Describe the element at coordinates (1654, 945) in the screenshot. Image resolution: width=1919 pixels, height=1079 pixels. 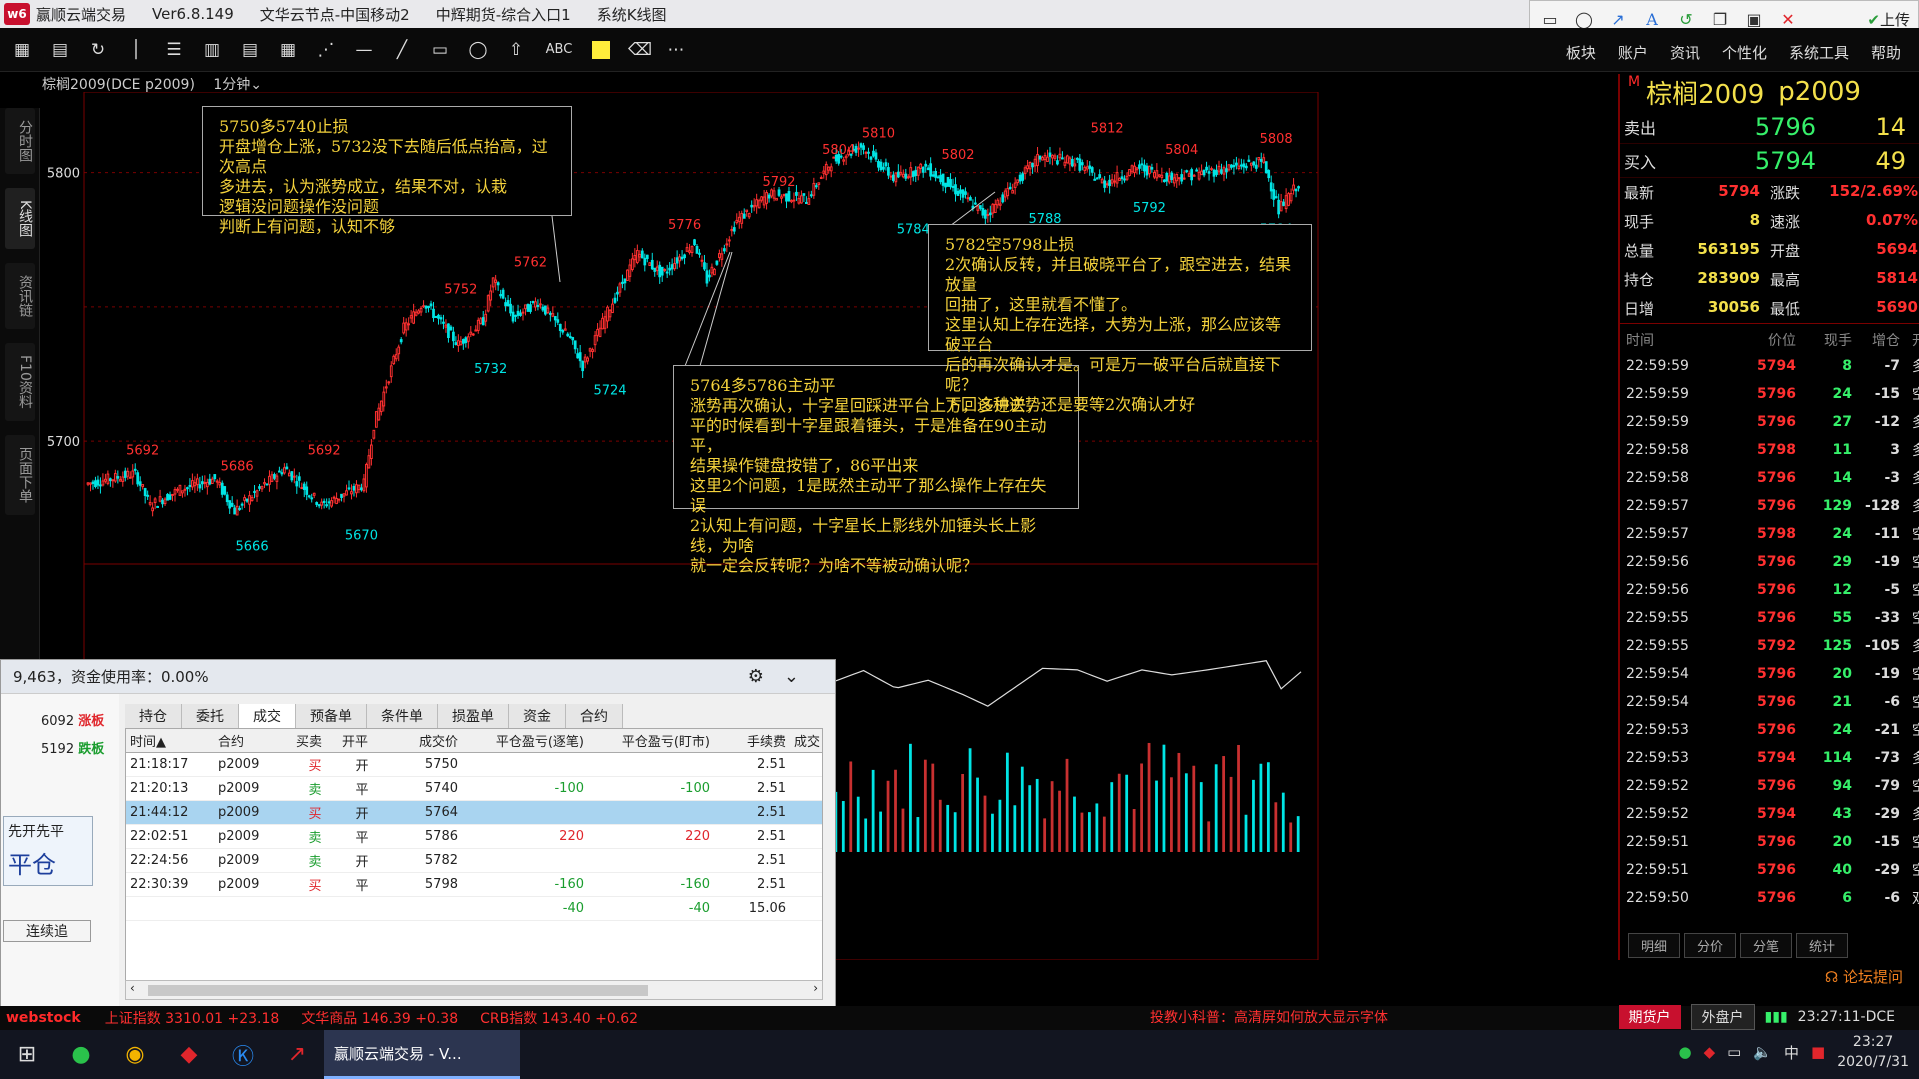
I see `tab-detail: 明细` at that location.